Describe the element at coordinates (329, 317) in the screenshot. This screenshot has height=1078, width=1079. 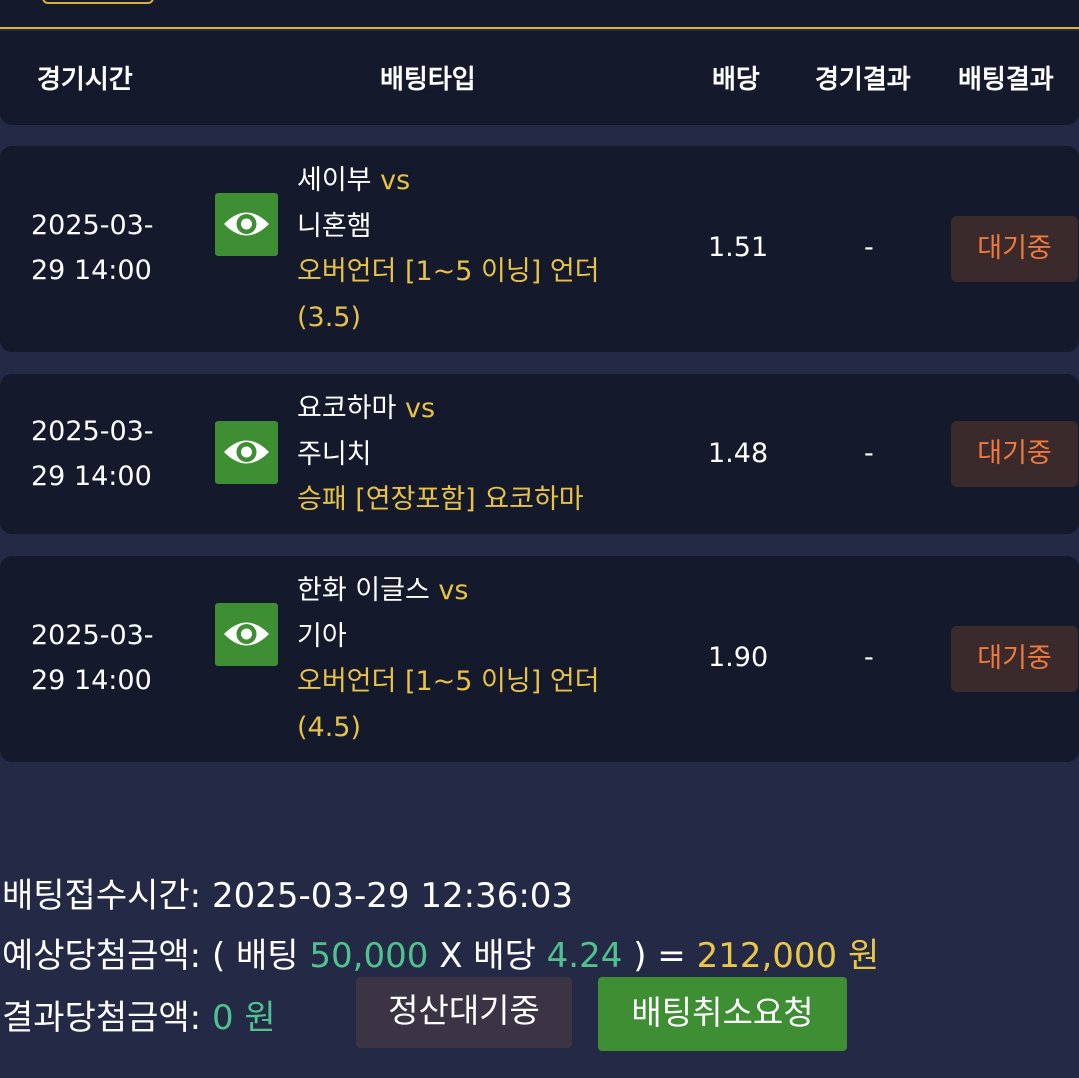
I see `bet-type-line: (3.5)` at that location.